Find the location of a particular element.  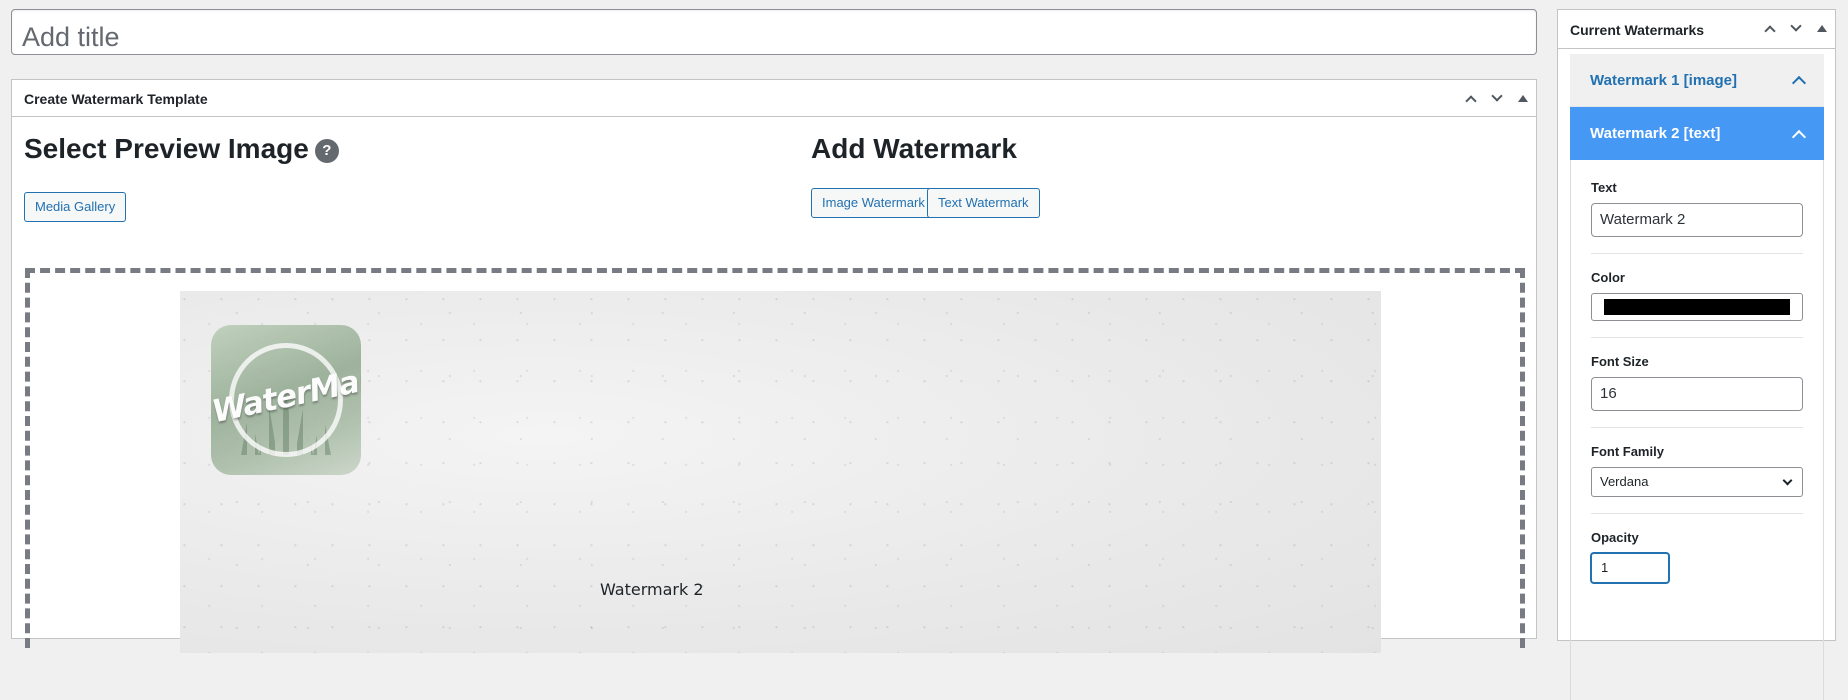

help-icon: ? is located at coordinates (326, 150).